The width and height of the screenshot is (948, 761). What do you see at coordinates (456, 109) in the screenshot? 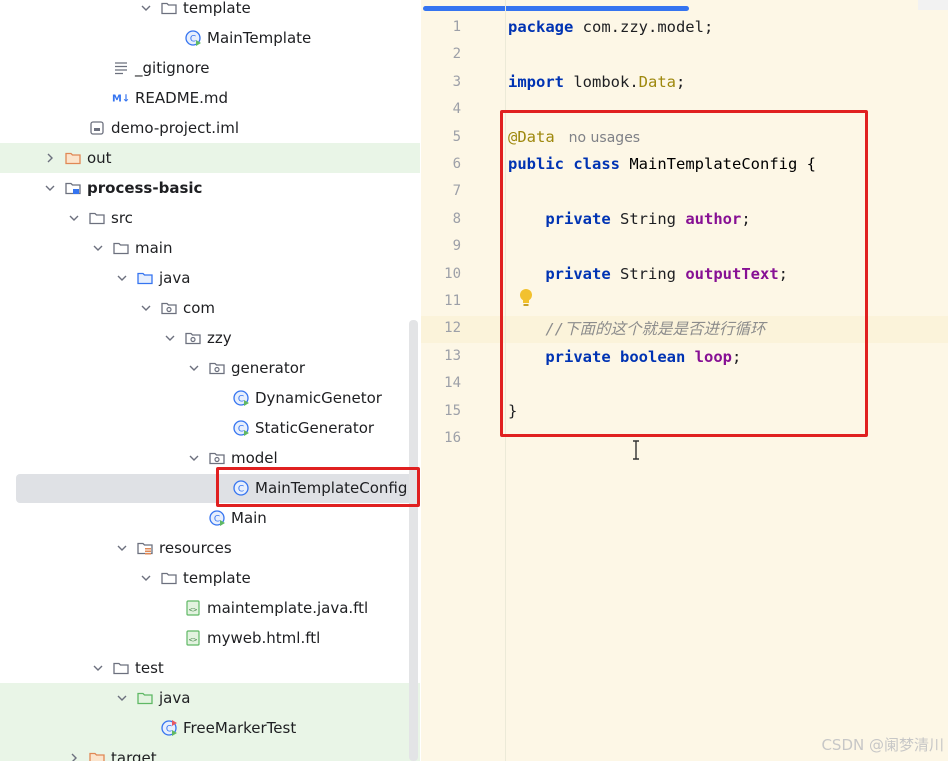
I see `line-number: 4` at bounding box center [456, 109].